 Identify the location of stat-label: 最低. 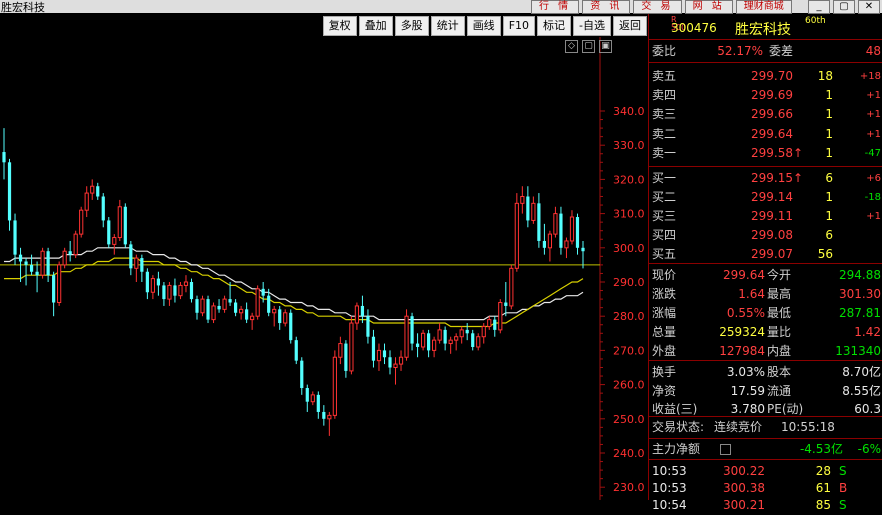
(779, 313).